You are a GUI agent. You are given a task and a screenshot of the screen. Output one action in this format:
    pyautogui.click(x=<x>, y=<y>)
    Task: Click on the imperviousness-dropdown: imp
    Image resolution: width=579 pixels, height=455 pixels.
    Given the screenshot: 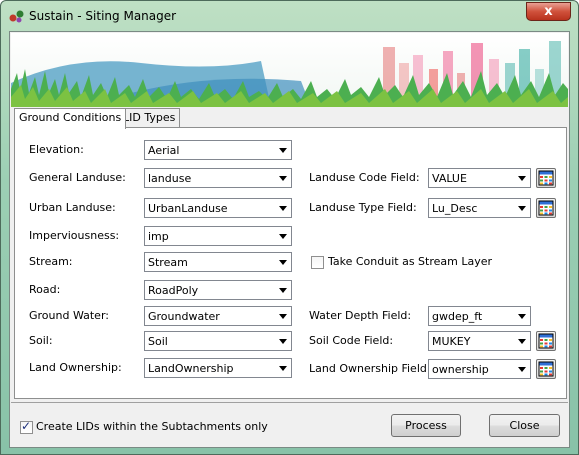 What is the action you would take?
    pyautogui.click(x=218, y=236)
    